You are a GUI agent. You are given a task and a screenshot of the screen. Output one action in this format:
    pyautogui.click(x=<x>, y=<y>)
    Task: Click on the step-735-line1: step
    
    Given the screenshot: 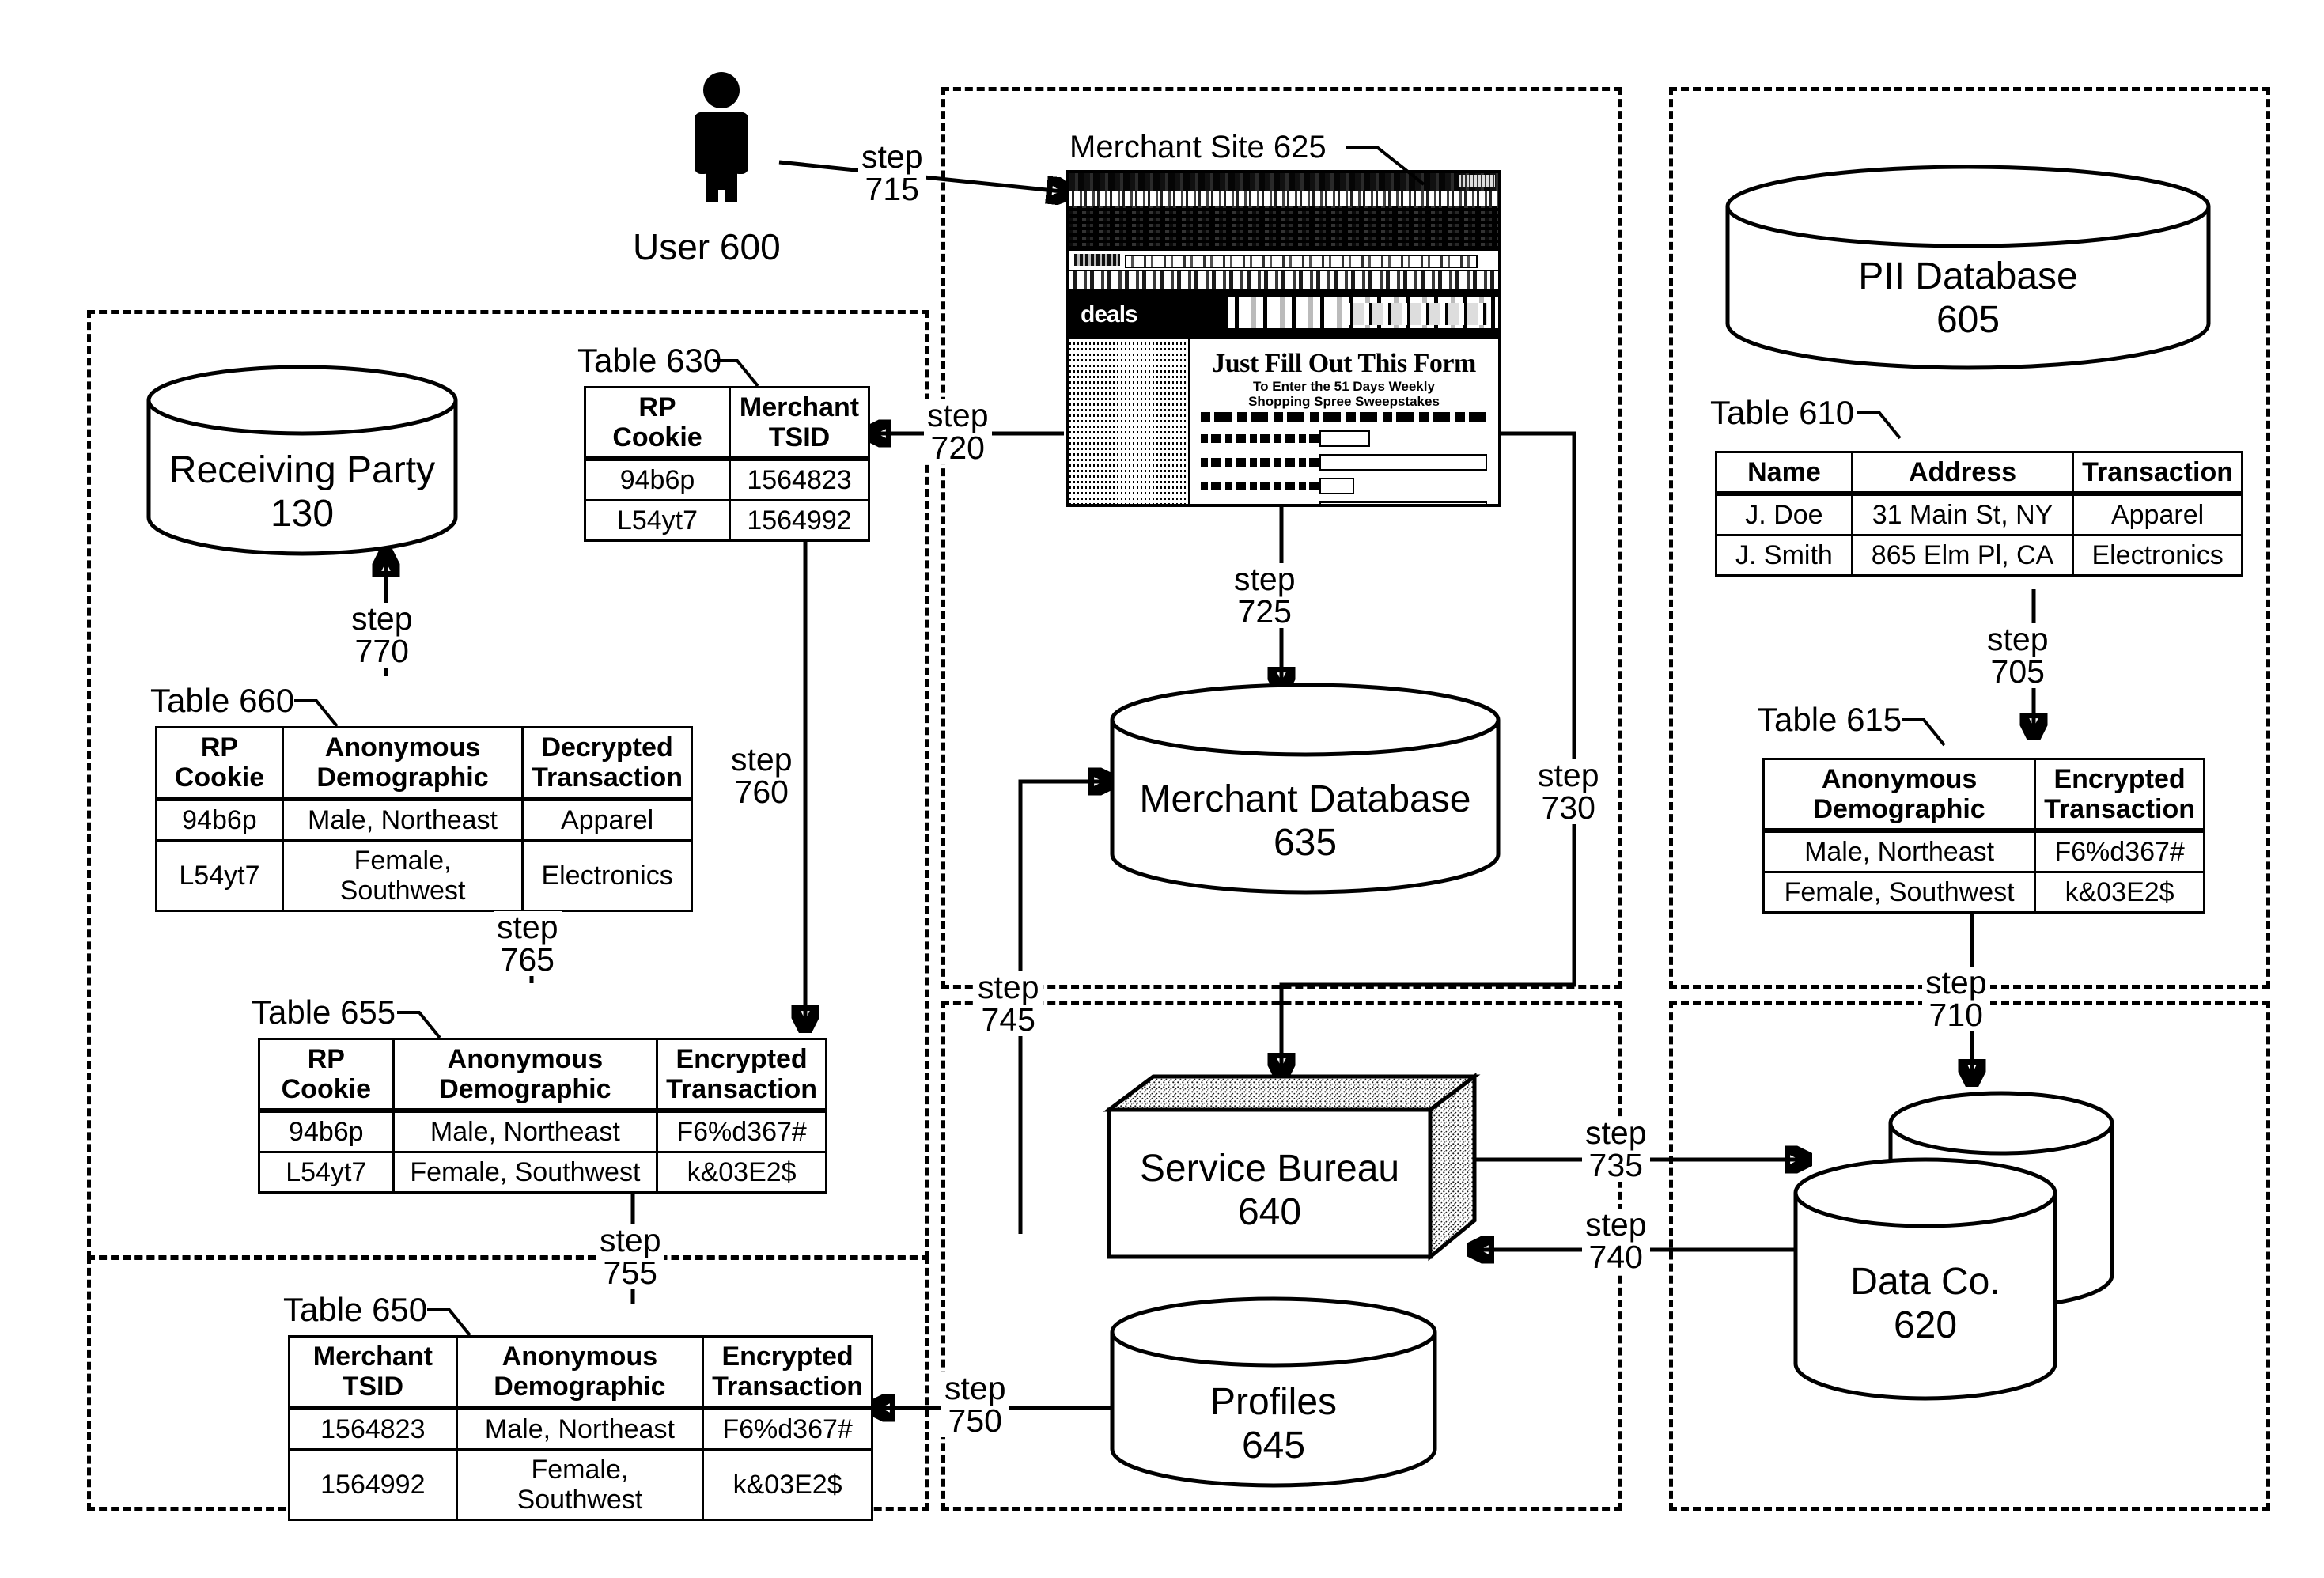 What is the action you would take?
    pyautogui.click(x=1616, y=1132)
    